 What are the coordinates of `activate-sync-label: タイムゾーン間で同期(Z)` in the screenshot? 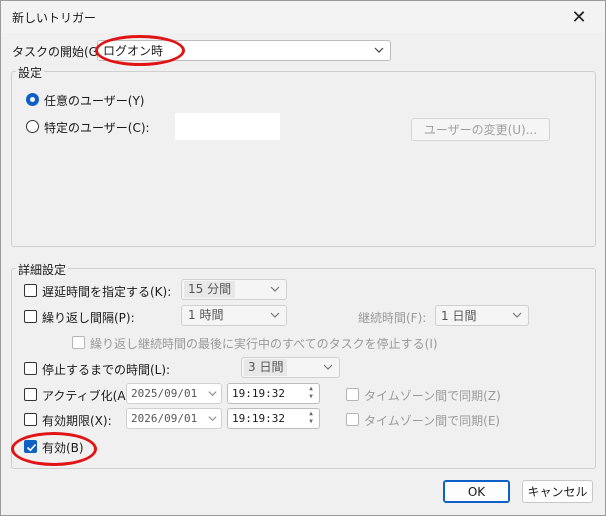 It's located at (432, 396).